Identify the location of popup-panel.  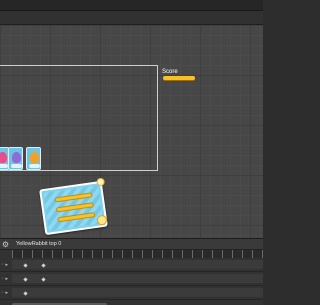
(73, 206).